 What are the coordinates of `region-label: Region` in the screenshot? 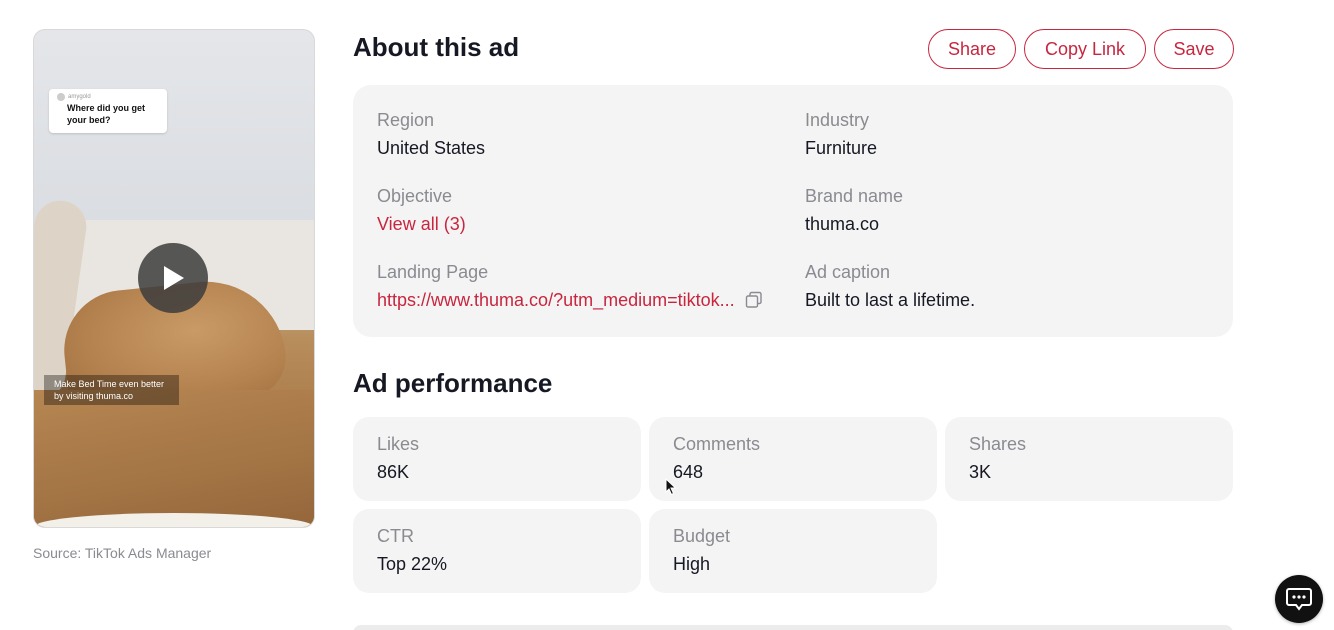 It's located at (406, 120).